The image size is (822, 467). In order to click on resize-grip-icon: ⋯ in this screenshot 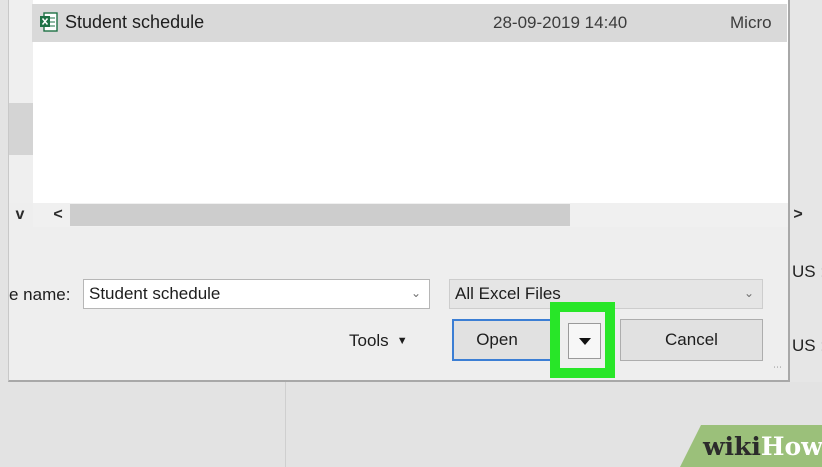, I will do `click(777, 367)`.